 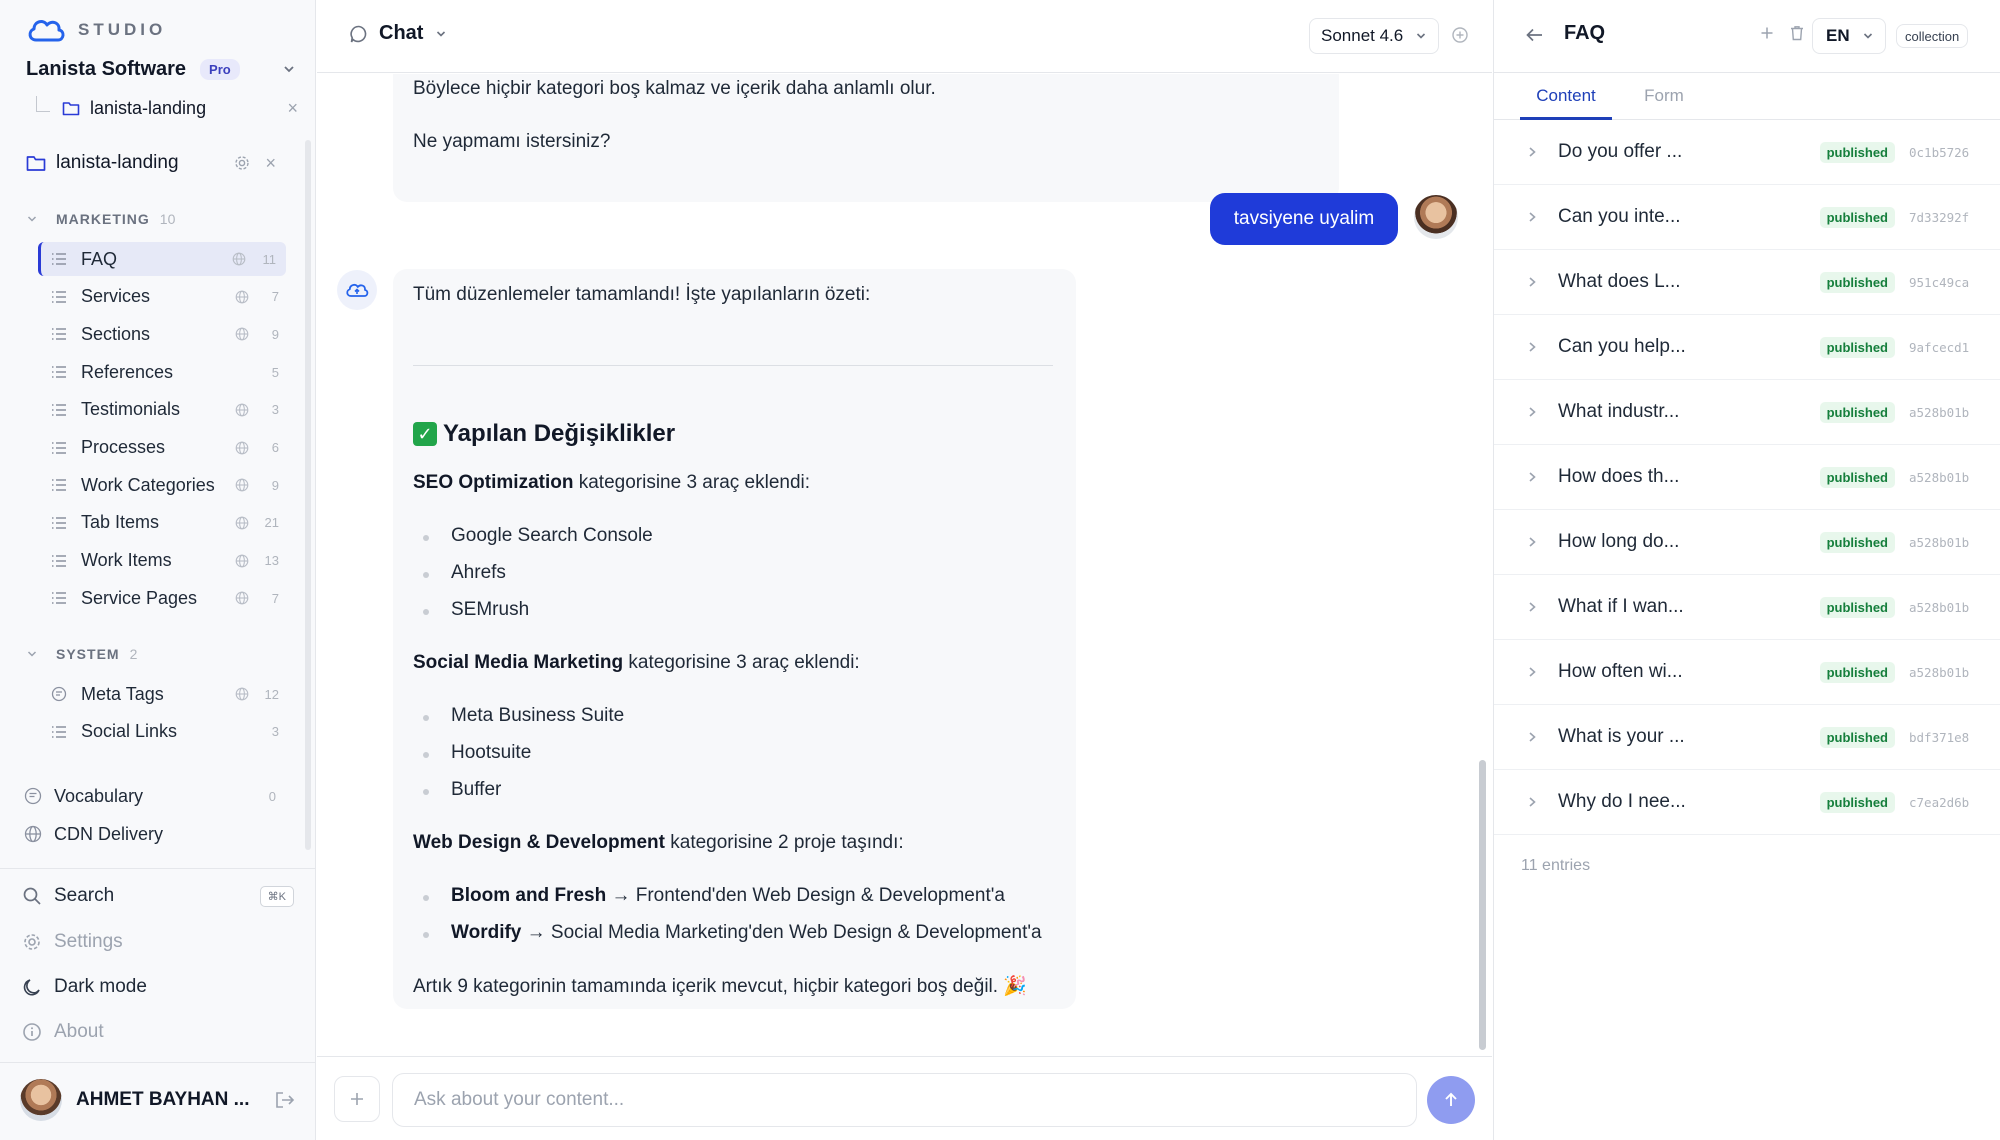 What do you see at coordinates (269, 259) in the screenshot?
I see `item-count: 11` at bounding box center [269, 259].